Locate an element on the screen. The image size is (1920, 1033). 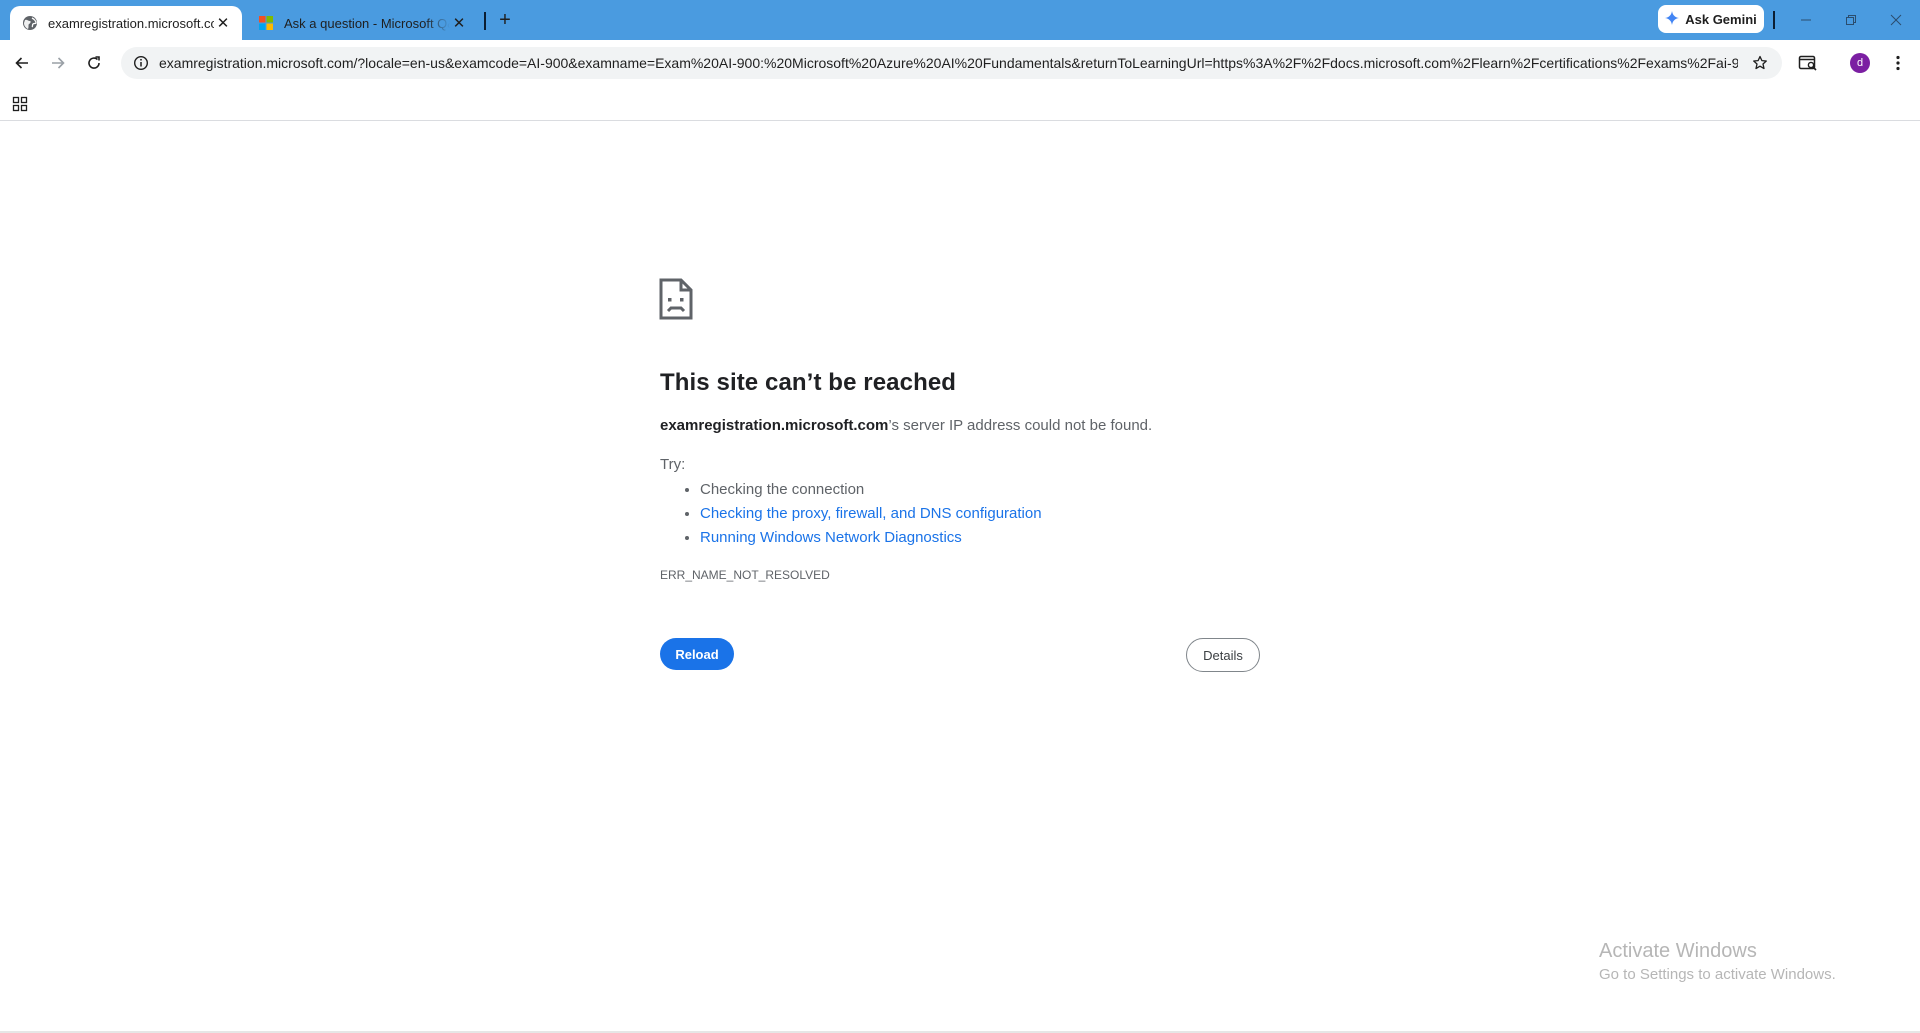
menu-button is located at coordinates (1898, 63).